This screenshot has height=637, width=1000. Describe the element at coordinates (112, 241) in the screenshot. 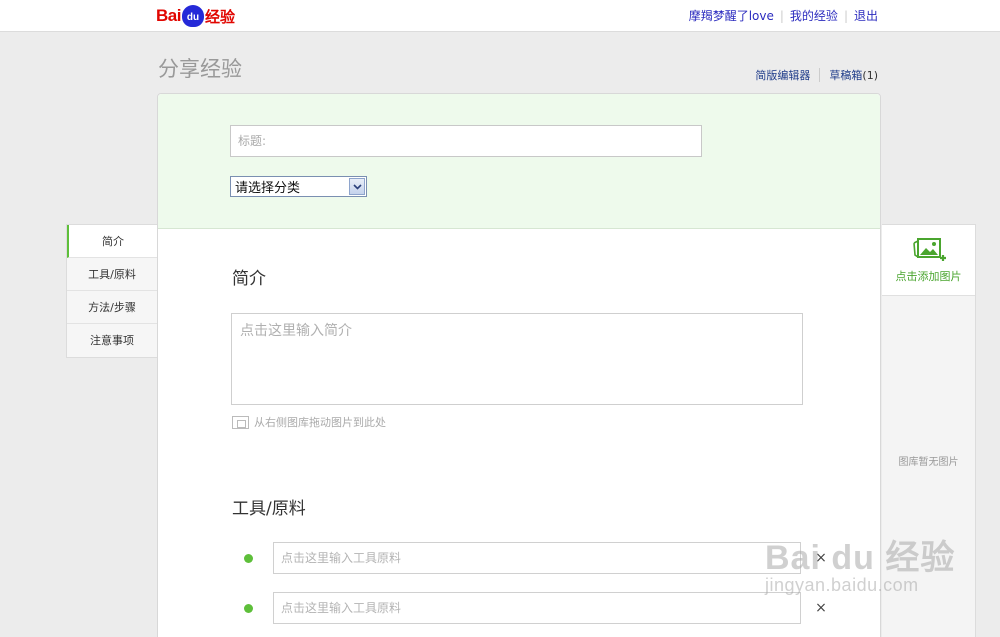

I see `nav-item-intro: 简介` at that location.